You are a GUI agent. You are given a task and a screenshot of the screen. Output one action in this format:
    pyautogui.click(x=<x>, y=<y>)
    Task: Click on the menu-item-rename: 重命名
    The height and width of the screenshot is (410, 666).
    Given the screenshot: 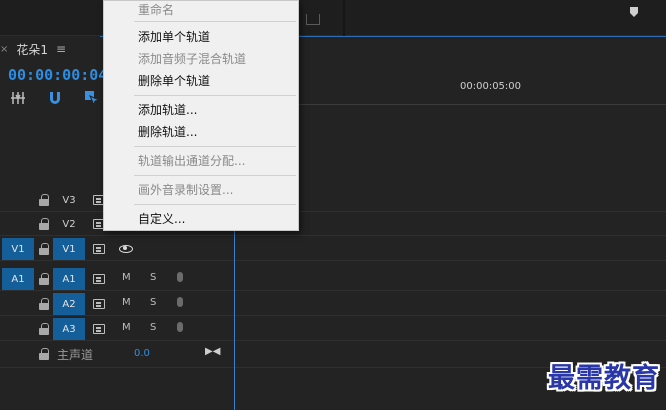 What is the action you would take?
    pyautogui.click(x=156, y=9)
    